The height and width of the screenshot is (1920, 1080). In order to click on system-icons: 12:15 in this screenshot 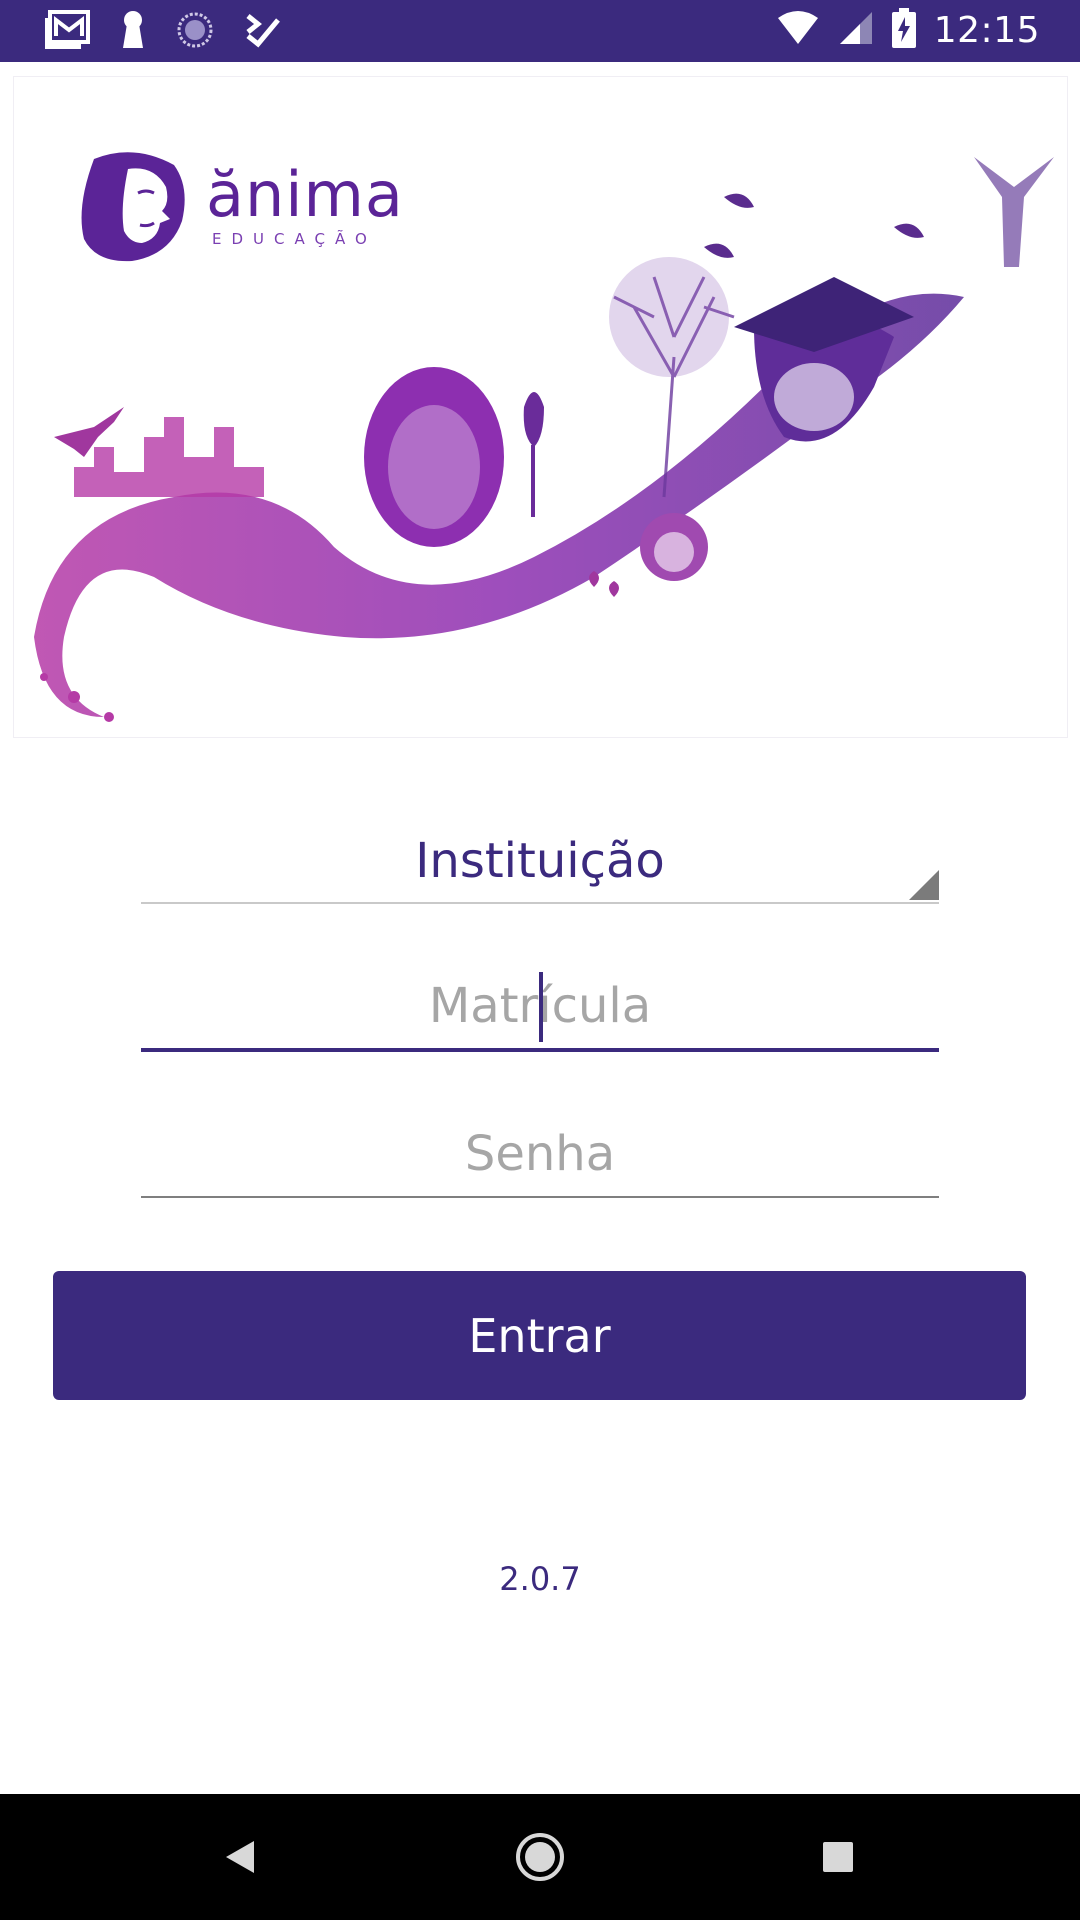, I will do `click(908, 30)`.